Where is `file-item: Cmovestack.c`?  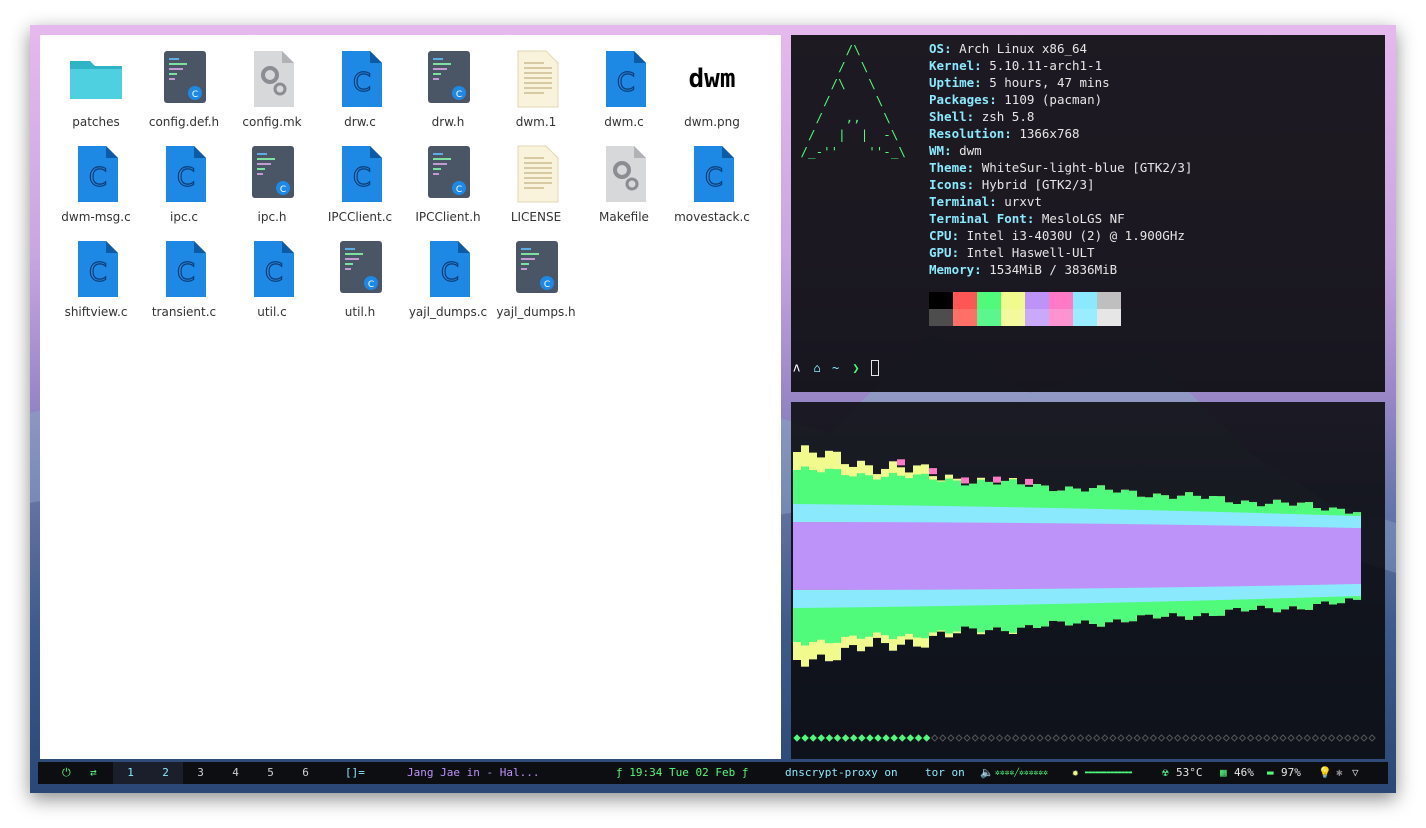
file-item: Cmovestack.c is located at coordinates (712, 183).